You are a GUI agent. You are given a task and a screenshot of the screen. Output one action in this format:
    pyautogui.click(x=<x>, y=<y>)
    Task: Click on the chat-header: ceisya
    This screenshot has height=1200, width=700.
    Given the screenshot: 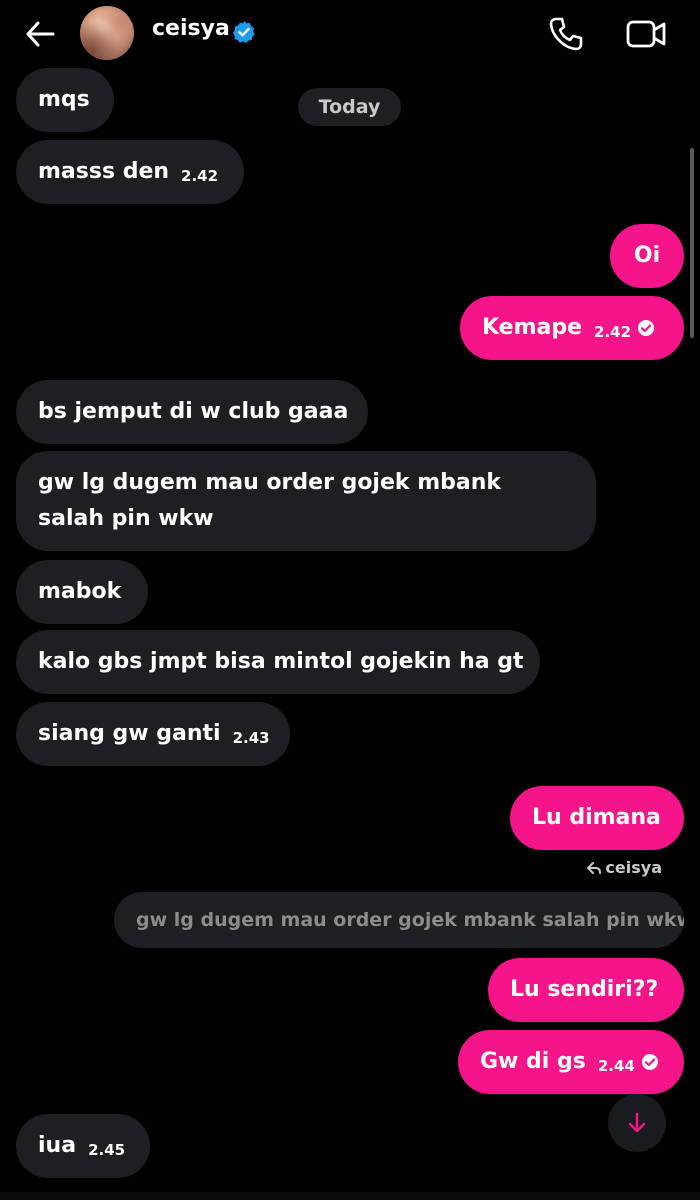 What is the action you would take?
    pyautogui.click(x=350, y=33)
    